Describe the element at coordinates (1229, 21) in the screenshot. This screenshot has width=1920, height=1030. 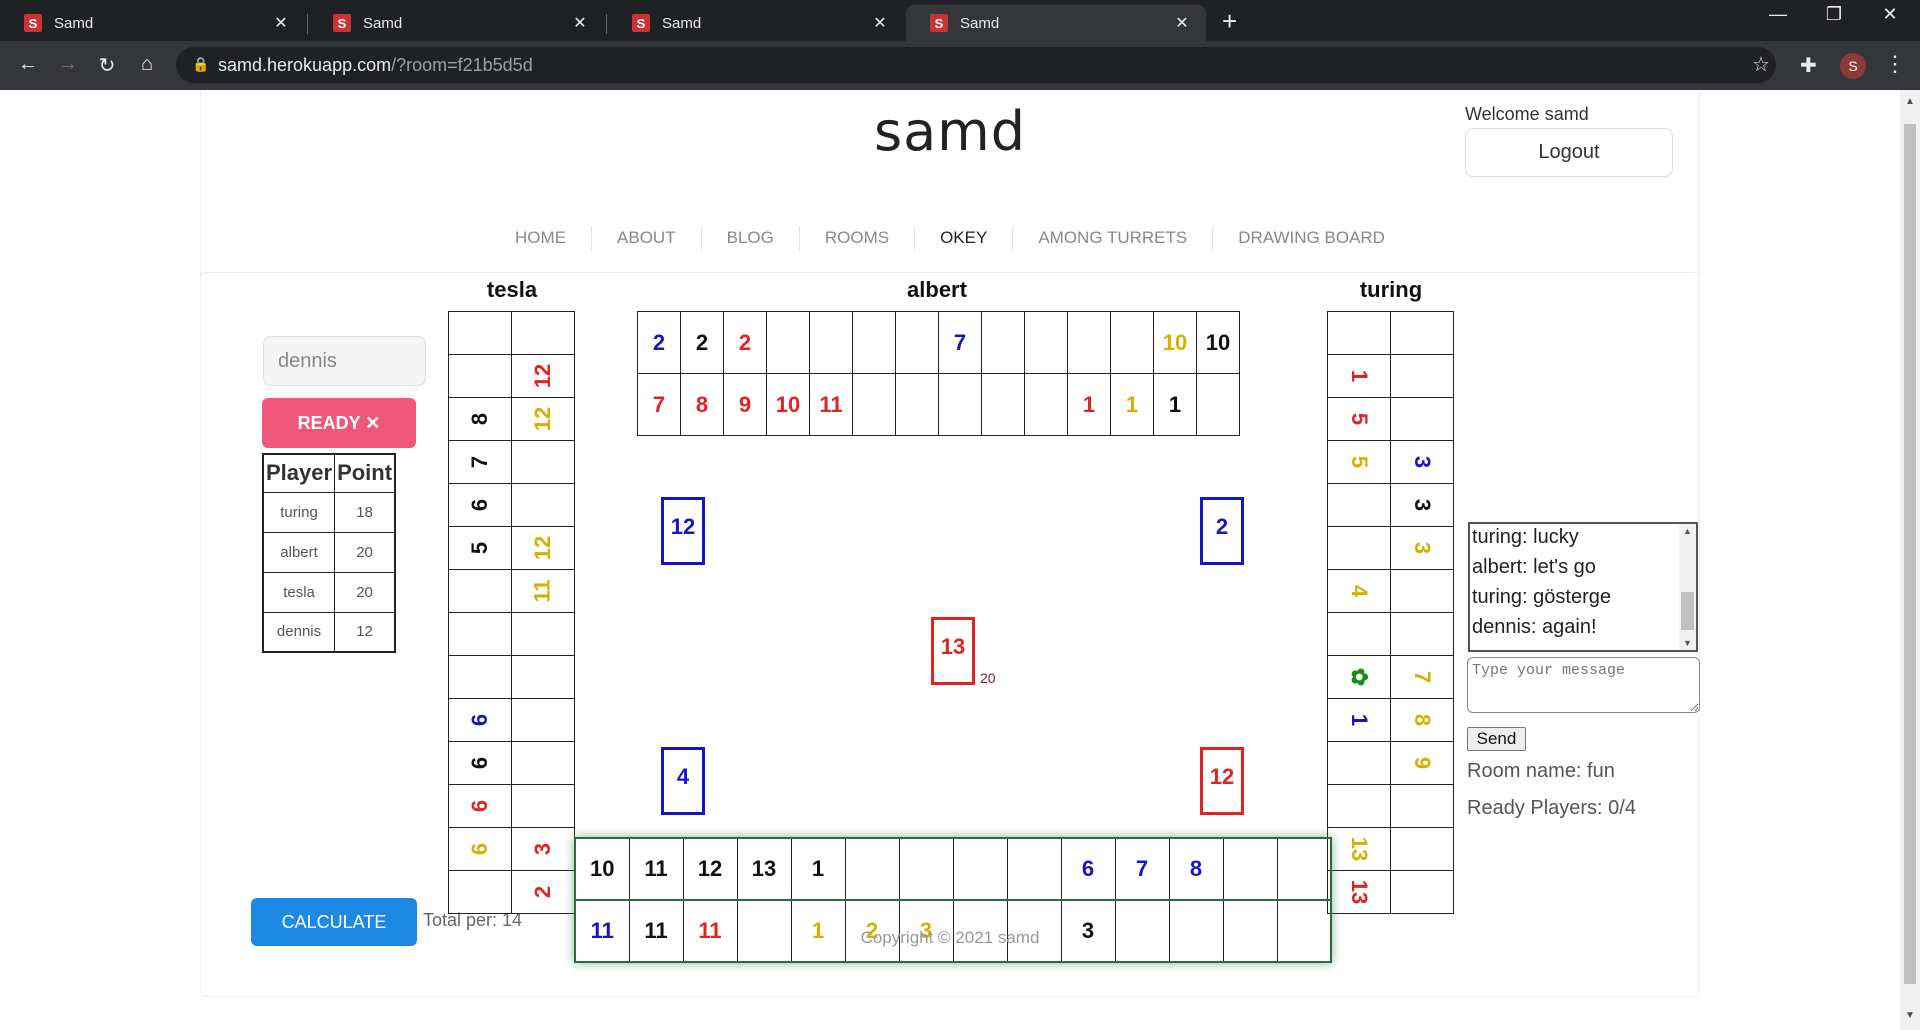
I see `new-tab-button: +` at that location.